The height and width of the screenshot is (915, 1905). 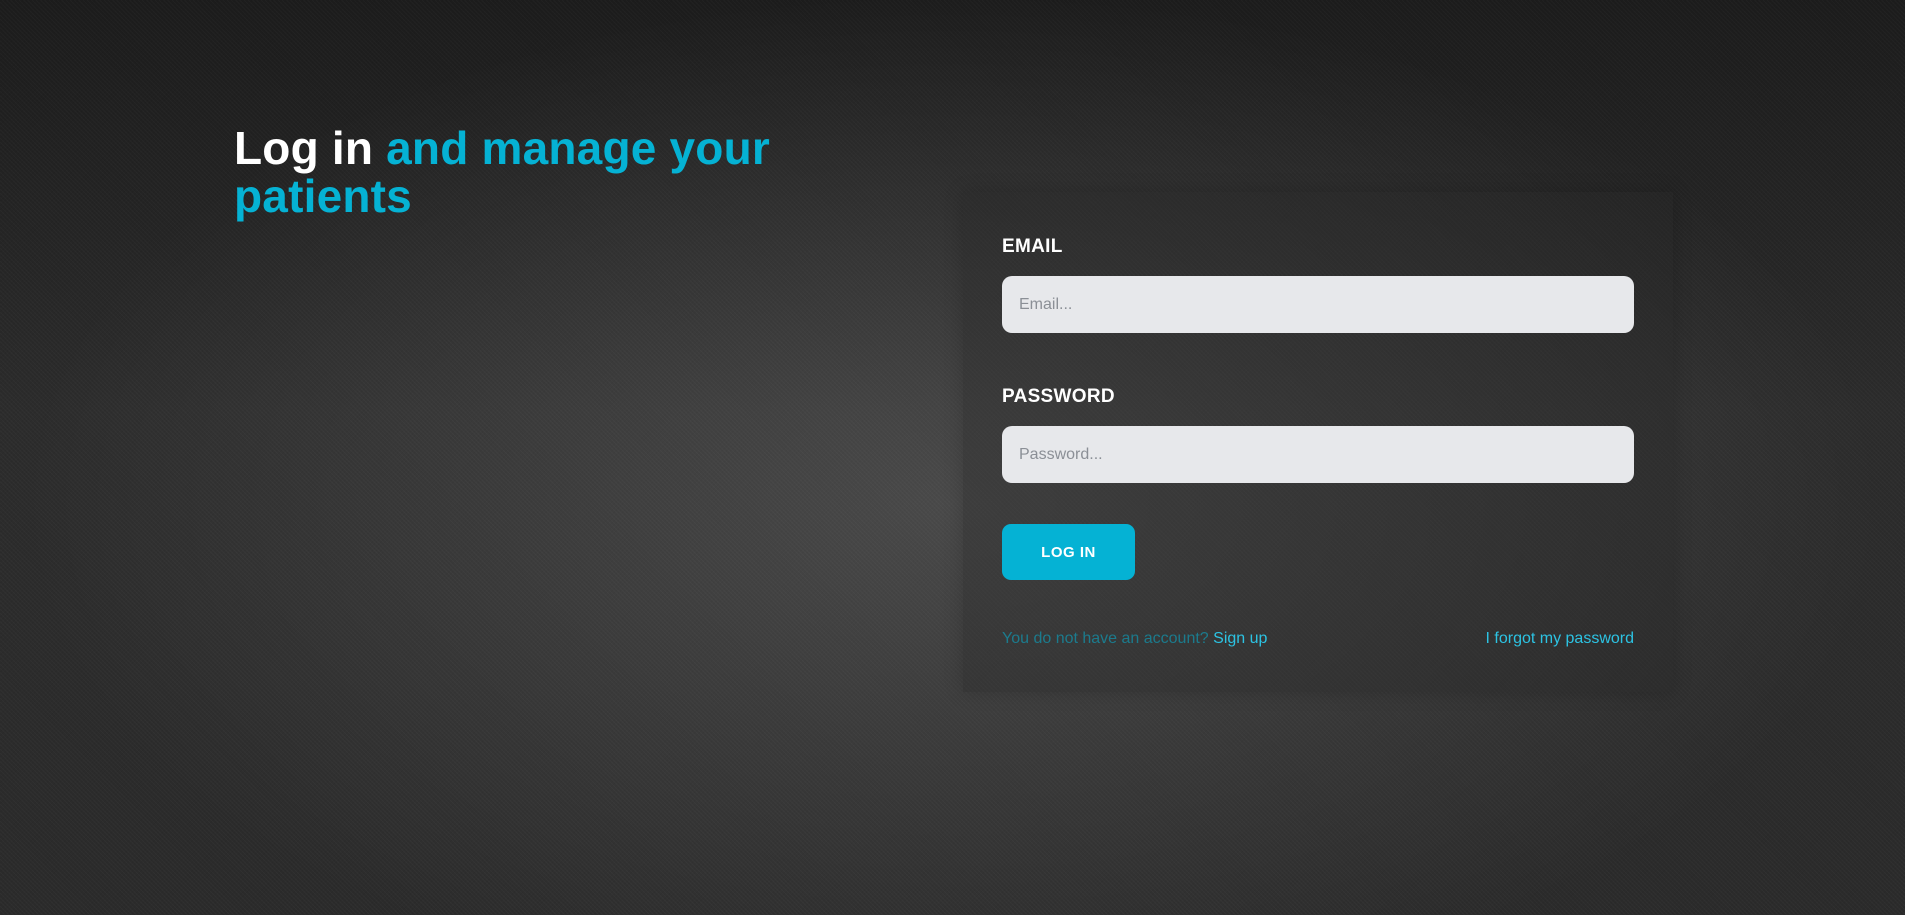 I want to click on email-input, so click(x=1318, y=304).